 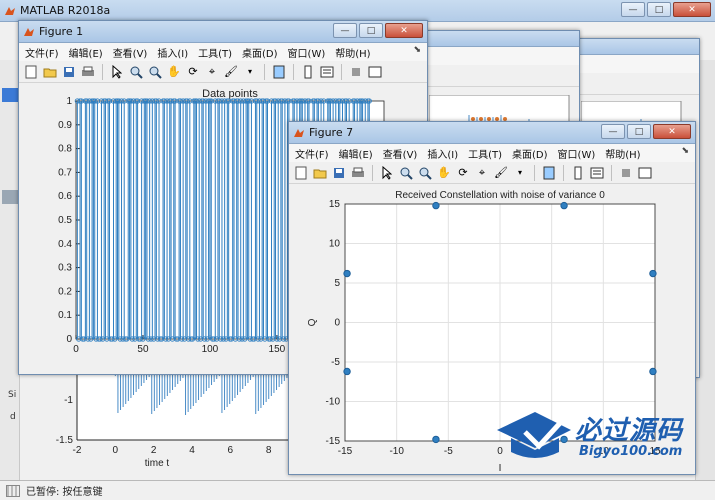 I want to click on bg-x-tick-label: 4, so click(x=192, y=450).